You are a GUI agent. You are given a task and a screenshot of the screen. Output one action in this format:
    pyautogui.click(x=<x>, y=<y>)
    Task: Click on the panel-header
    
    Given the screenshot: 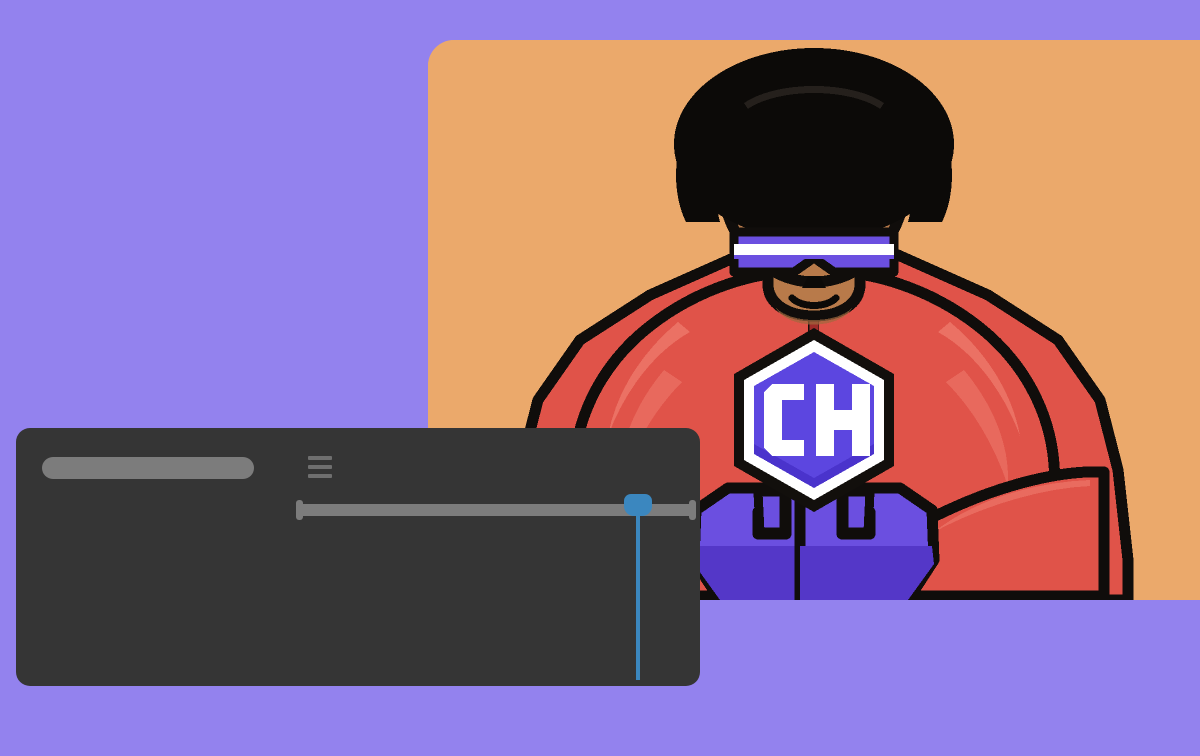 What is the action you would take?
    pyautogui.click(x=358, y=469)
    